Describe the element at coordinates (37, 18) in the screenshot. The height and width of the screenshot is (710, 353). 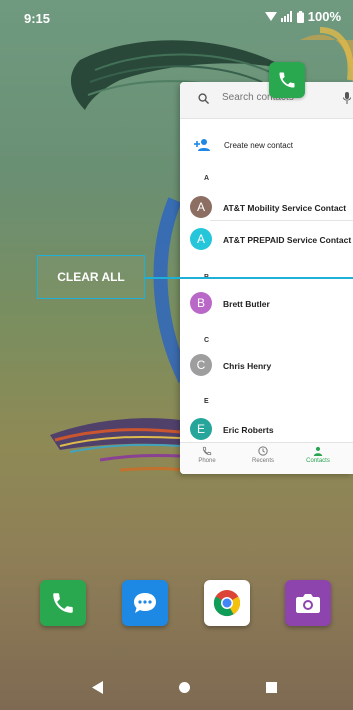
I see `status-time: 9:15` at that location.